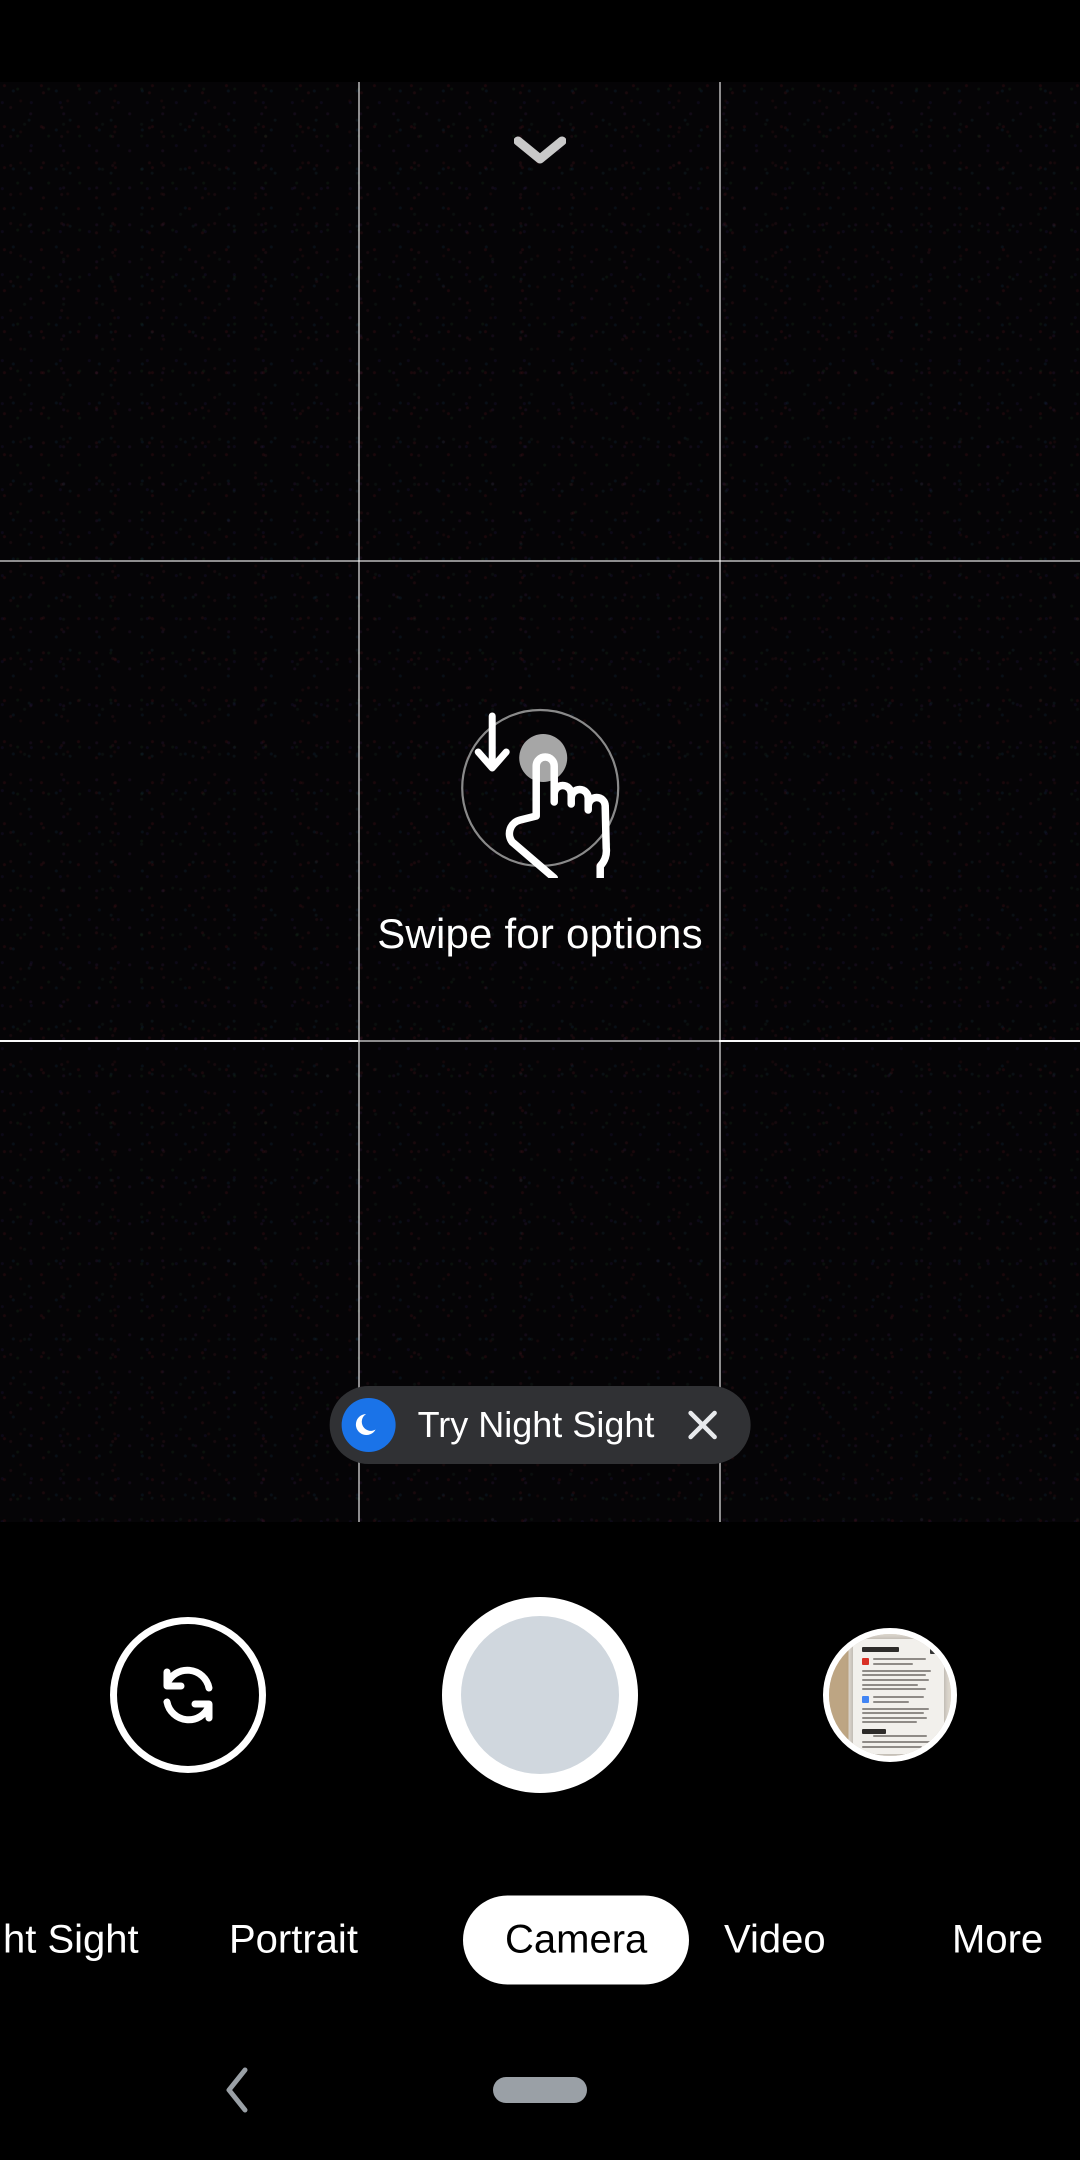 This screenshot has width=1080, height=2160. I want to click on chevron-down-icon, so click(540, 150).